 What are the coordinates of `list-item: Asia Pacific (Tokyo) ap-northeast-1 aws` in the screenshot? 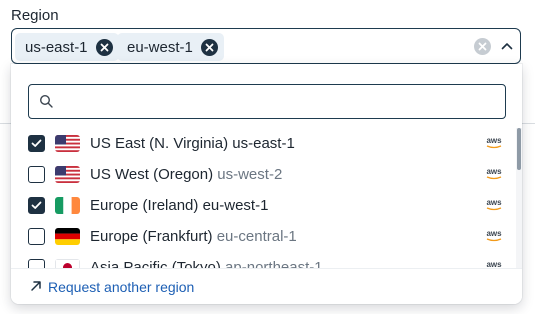 It's located at (263, 260).